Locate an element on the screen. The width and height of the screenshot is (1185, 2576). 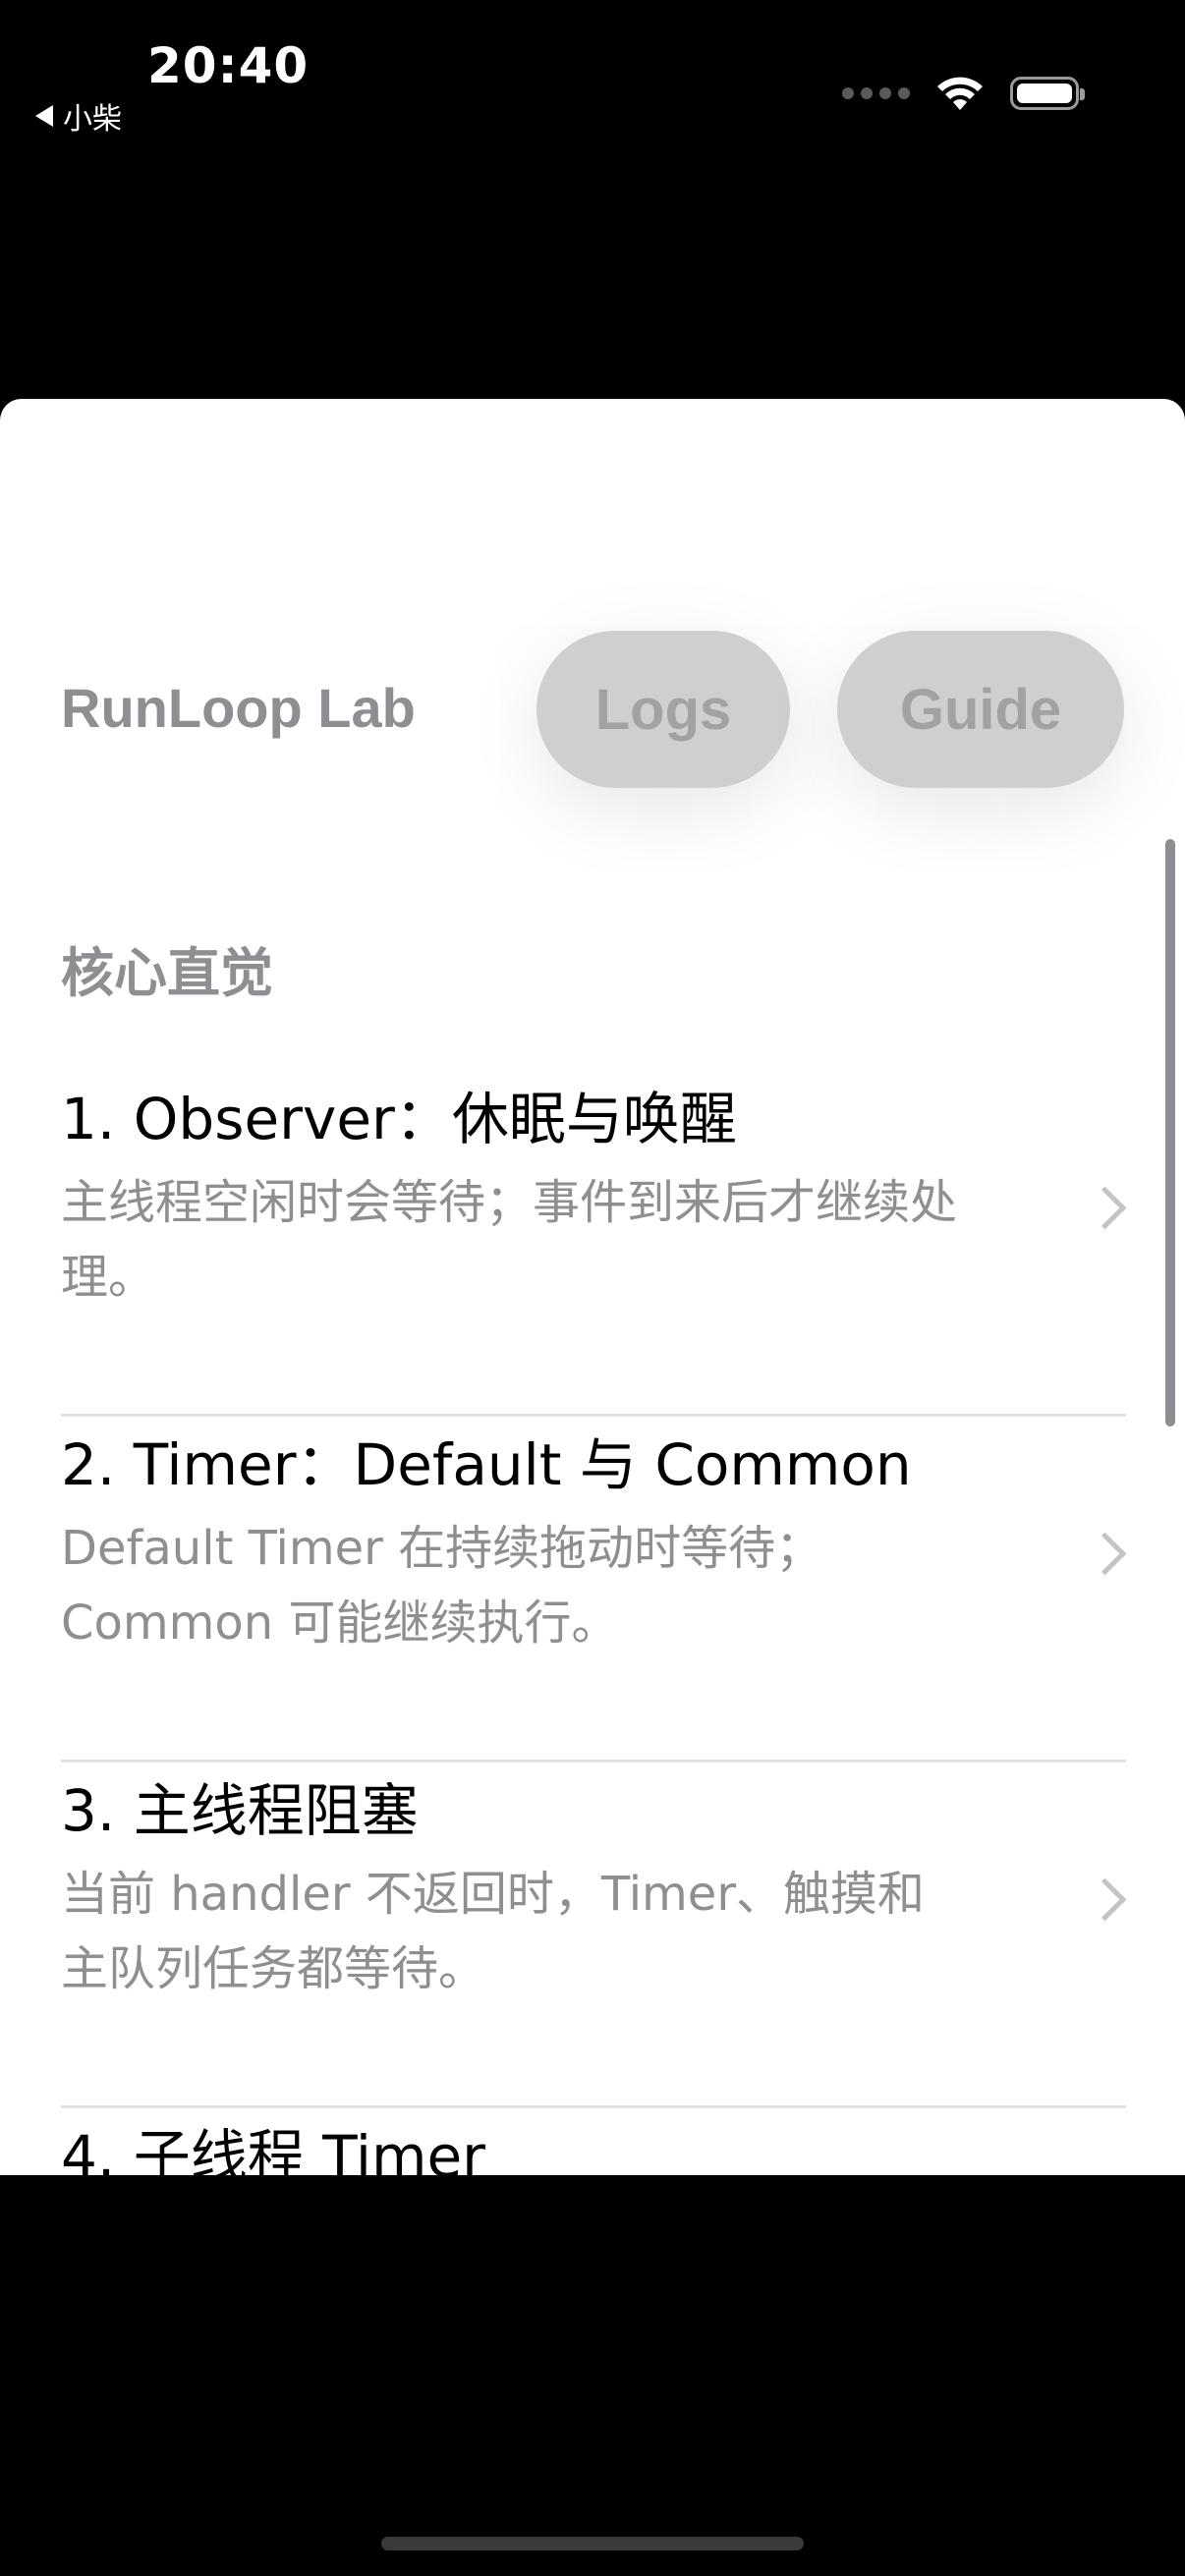
list-item-subtitle: 当前 handler 不返回时，Timer、触摸和主队列任务都等待。 is located at coordinates (494, 1931).